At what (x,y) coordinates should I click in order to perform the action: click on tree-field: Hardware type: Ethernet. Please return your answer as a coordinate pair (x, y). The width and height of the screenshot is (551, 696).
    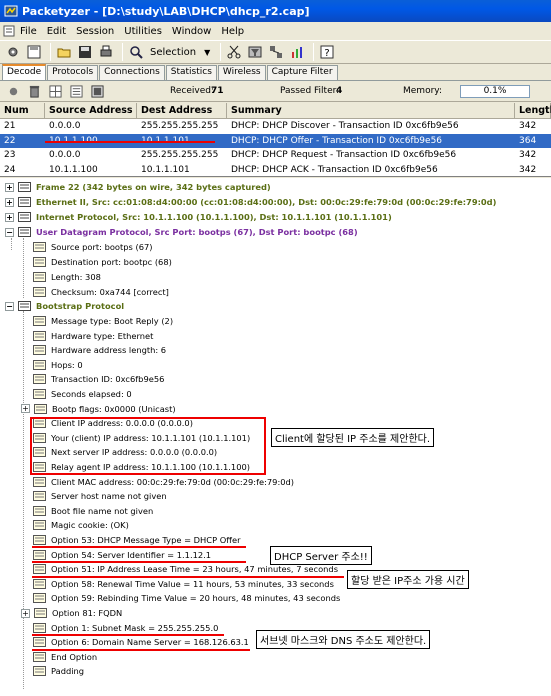
    Looking at the image, I should click on (93, 336).